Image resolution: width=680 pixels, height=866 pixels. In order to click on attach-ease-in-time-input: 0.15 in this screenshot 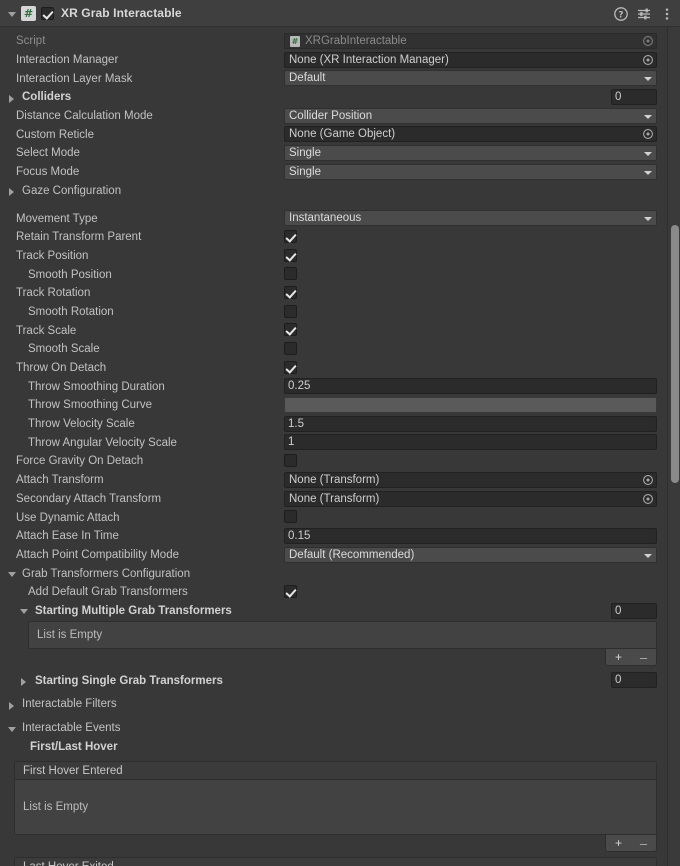, I will do `click(470, 535)`.